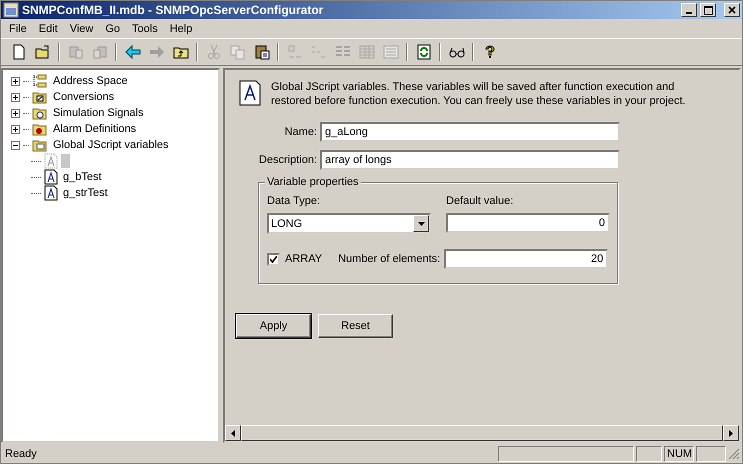 Image resolution: width=743 pixels, height=464 pixels. I want to click on window-title: SNMPConfMB_II.mdb - SNMPOpcServerConfigurator, so click(173, 10).